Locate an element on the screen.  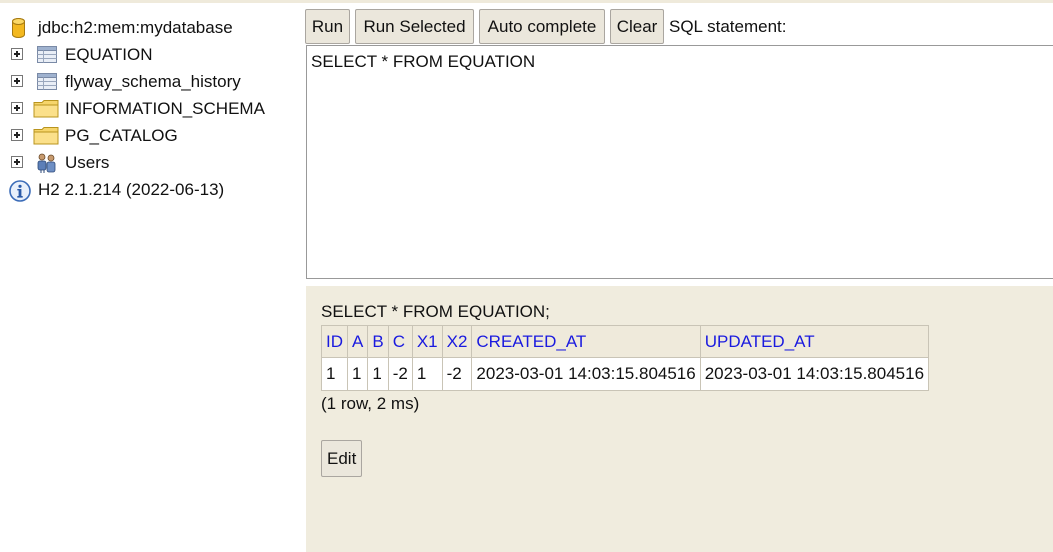
column-header-updated-at: UPDATED_AT is located at coordinates (814, 341).